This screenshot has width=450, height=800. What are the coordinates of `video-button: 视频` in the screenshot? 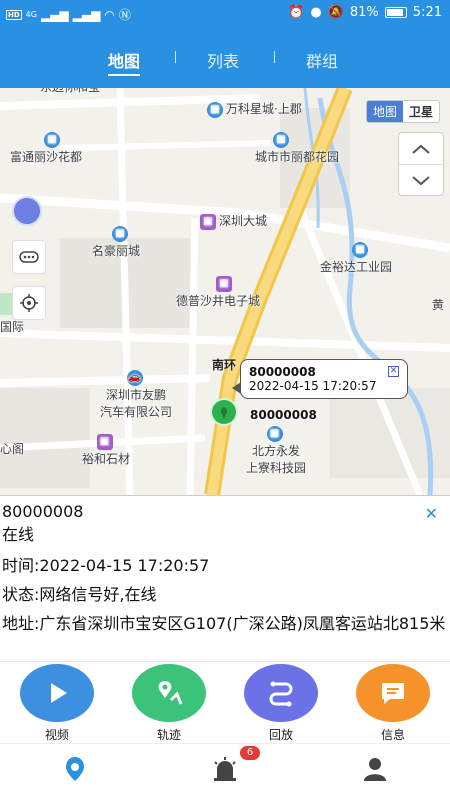 It's located at (57, 703).